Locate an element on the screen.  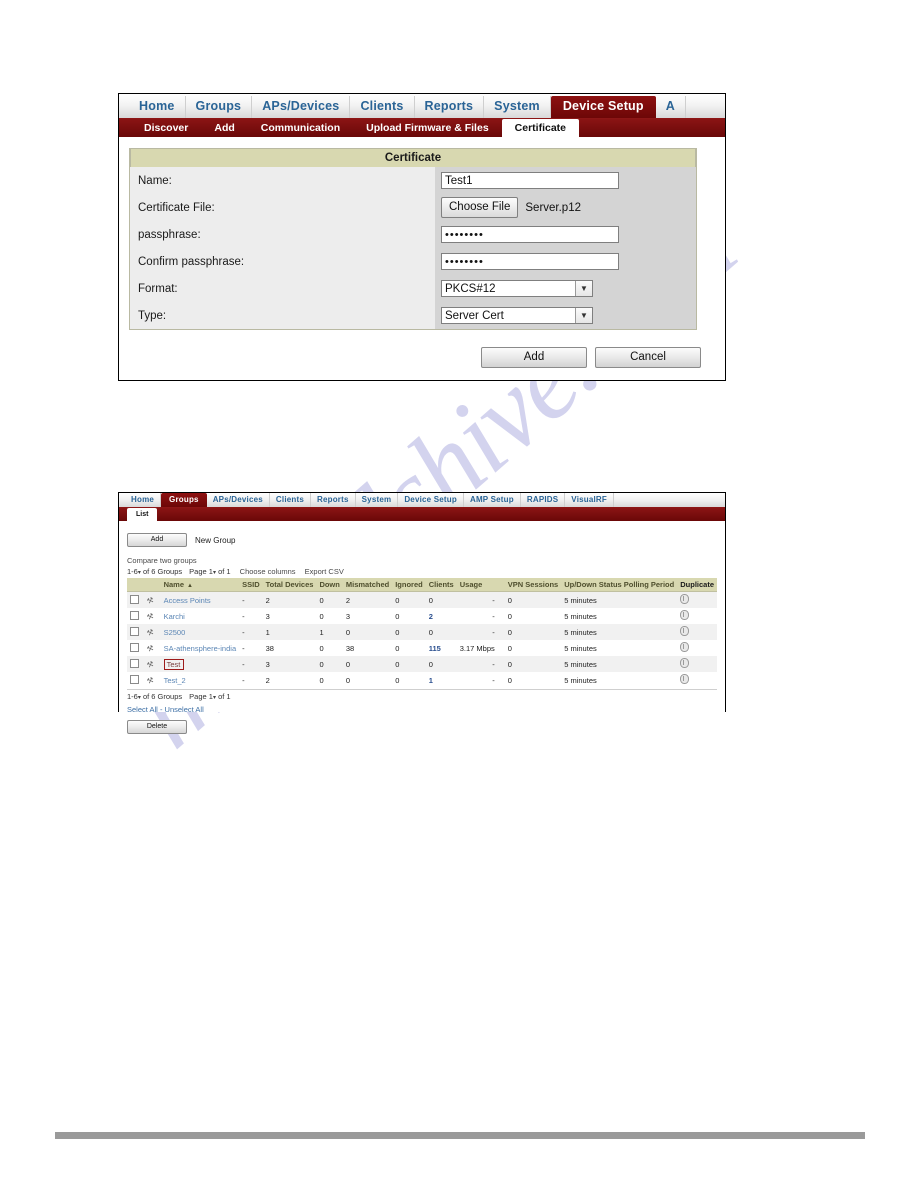
subnav-tab-discover: Discover is located at coordinates (166, 128).